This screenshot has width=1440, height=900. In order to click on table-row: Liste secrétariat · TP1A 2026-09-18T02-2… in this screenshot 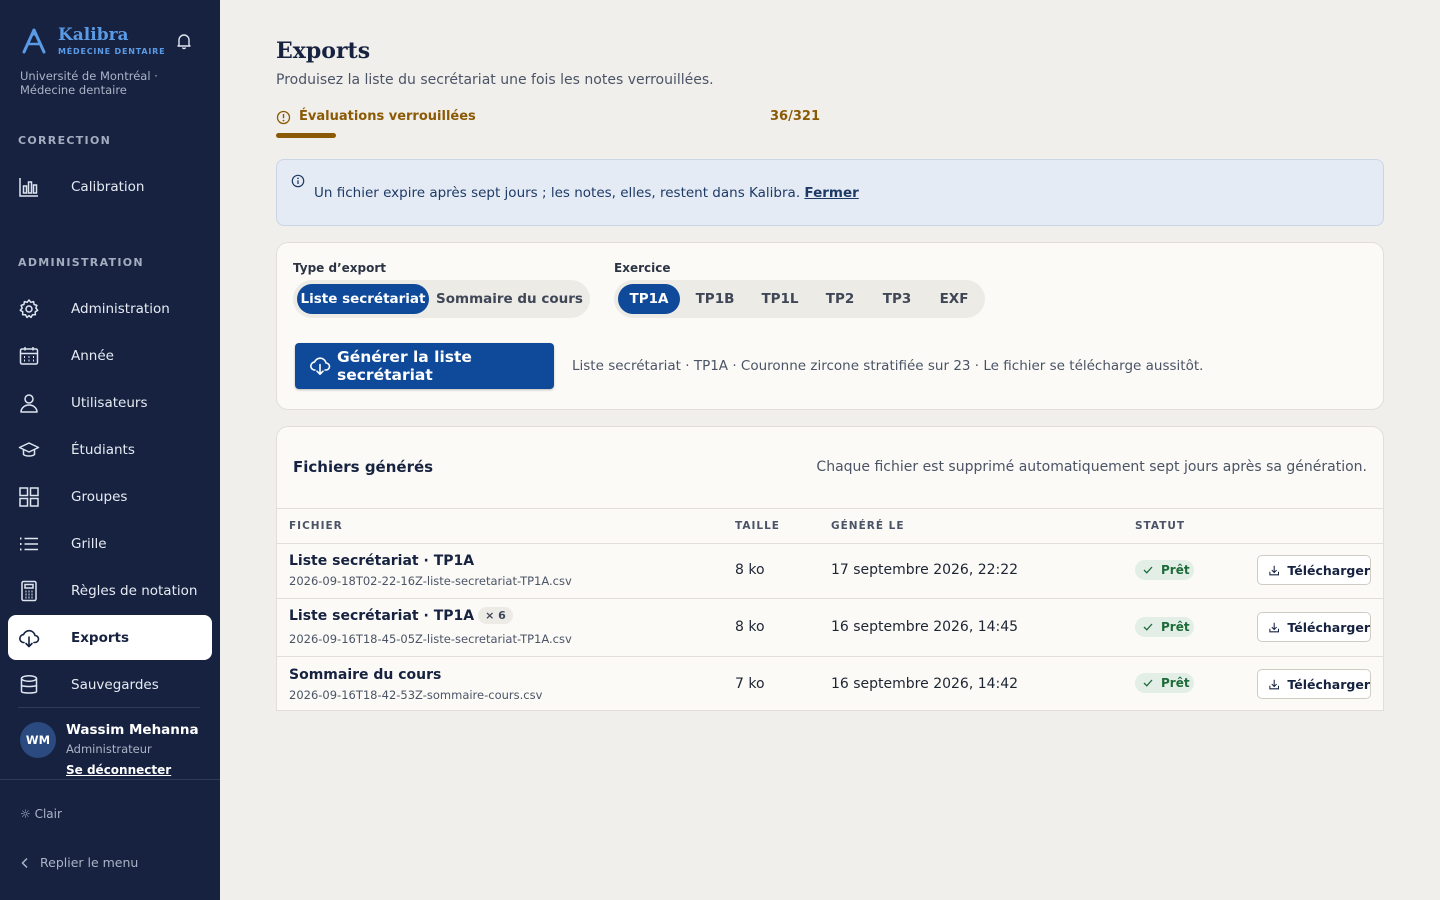, I will do `click(830, 571)`.